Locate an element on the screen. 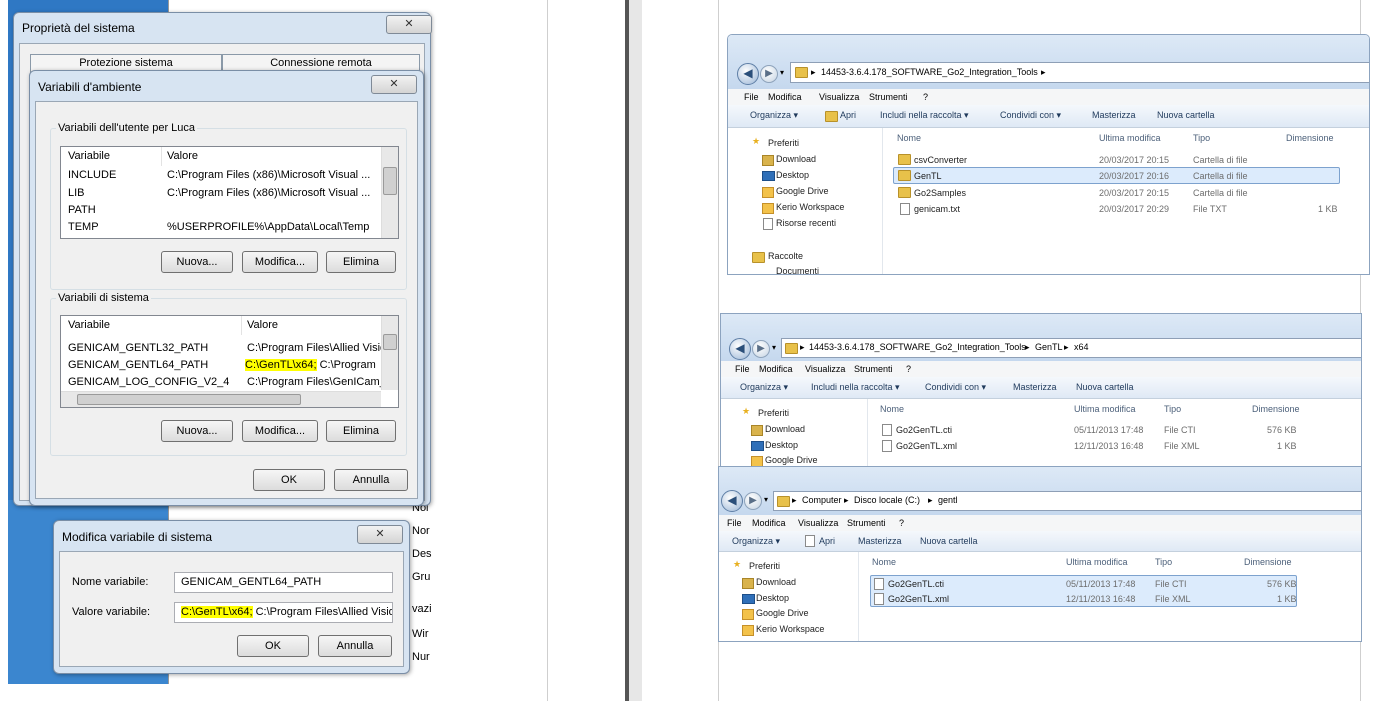 This screenshot has width=1390, height=701. breadcrumb-item: Disco locale (C:) is located at coordinates (887, 500).